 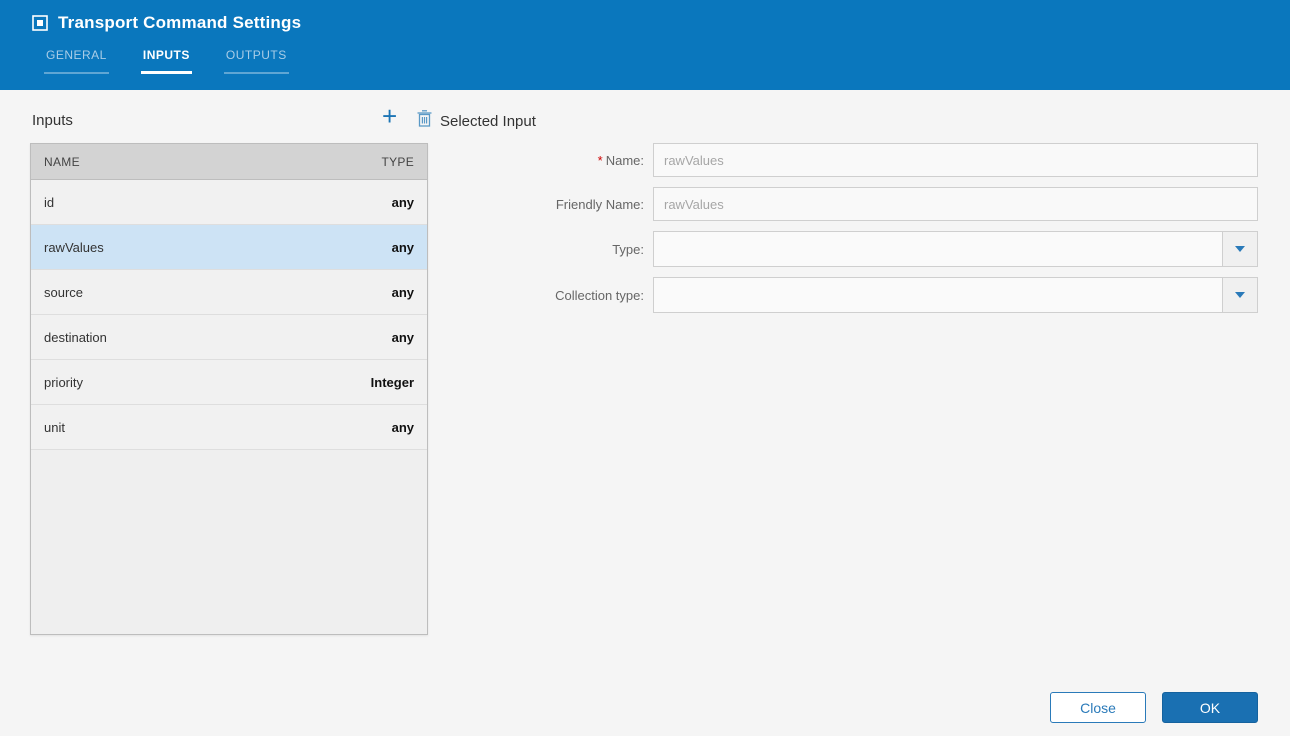 I want to click on tab-bar: GENERAL INPUTS OUTPUTS, so click(x=166, y=61).